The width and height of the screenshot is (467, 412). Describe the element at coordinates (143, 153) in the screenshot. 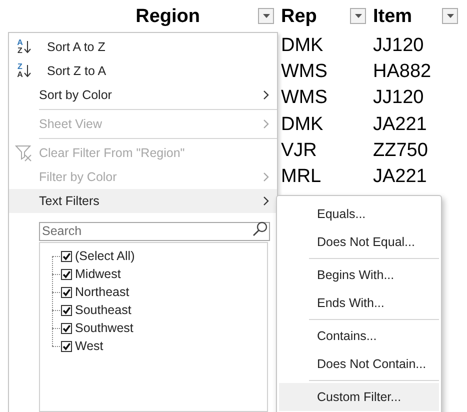

I see `menu-item: Clear Filter From "Region"` at that location.